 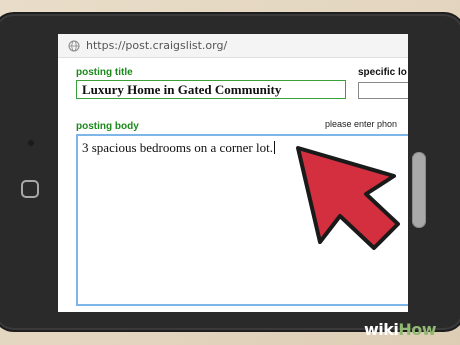 I want to click on phone-hint-text: please enter phon, so click(x=361, y=124).